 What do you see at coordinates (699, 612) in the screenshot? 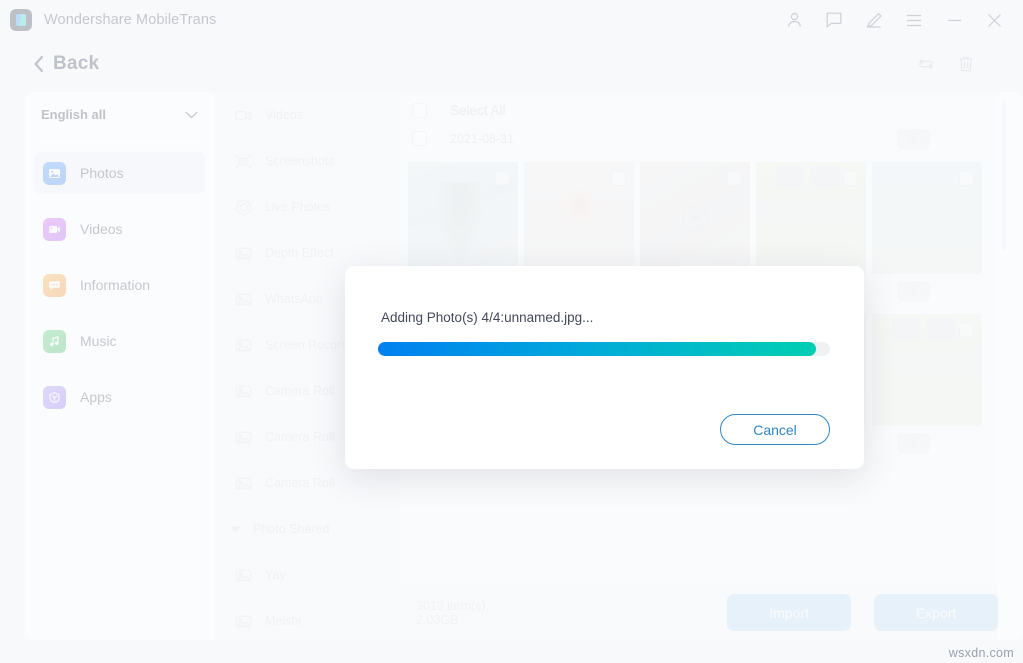
I see `bottom-bar: 3013 item(s), 2.03GB Import Export` at bounding box center [699, 612].